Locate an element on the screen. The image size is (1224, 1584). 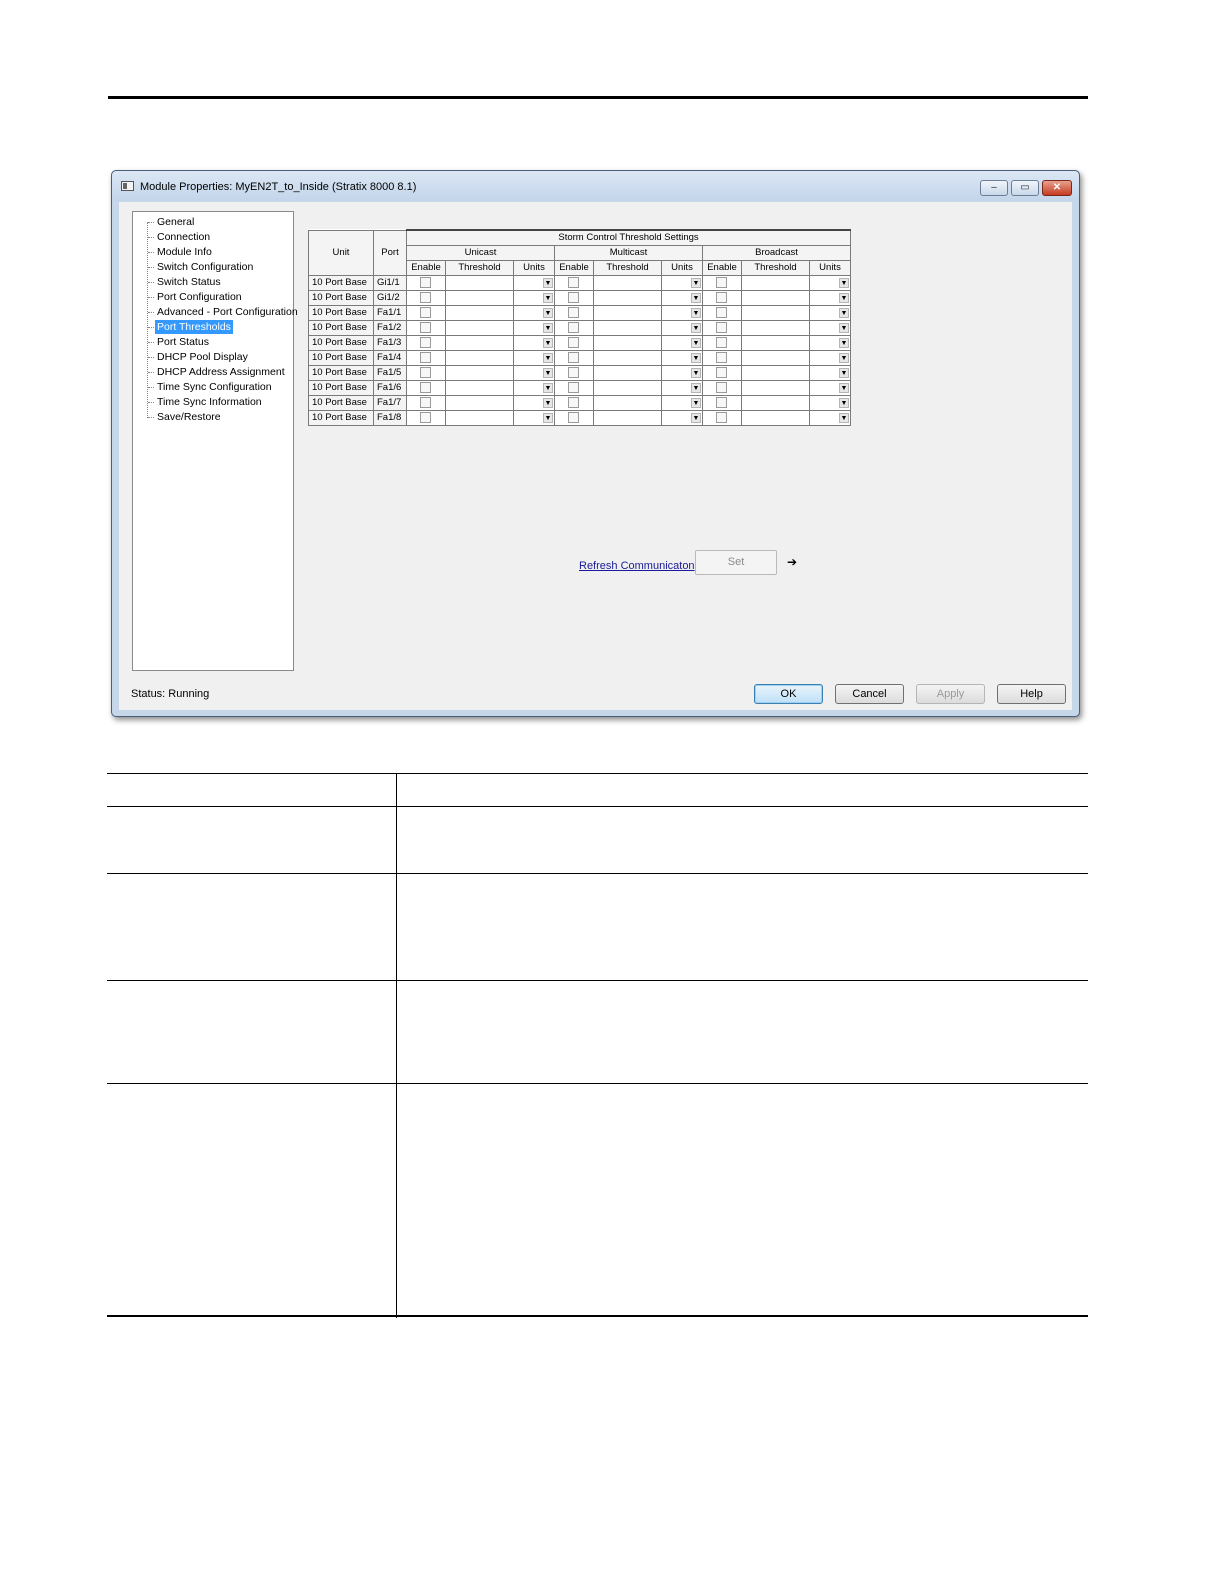
tree-item-general: General is located at coordinates (175, 222).